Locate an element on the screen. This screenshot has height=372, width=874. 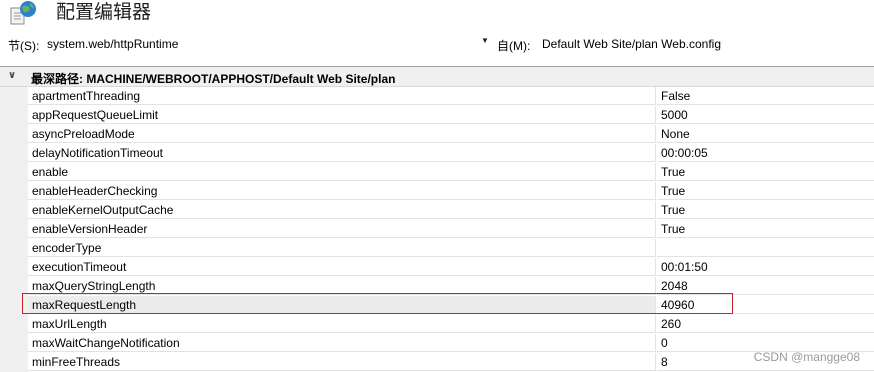
property-name: apartmentThreading is located at coordinates (342, 96).